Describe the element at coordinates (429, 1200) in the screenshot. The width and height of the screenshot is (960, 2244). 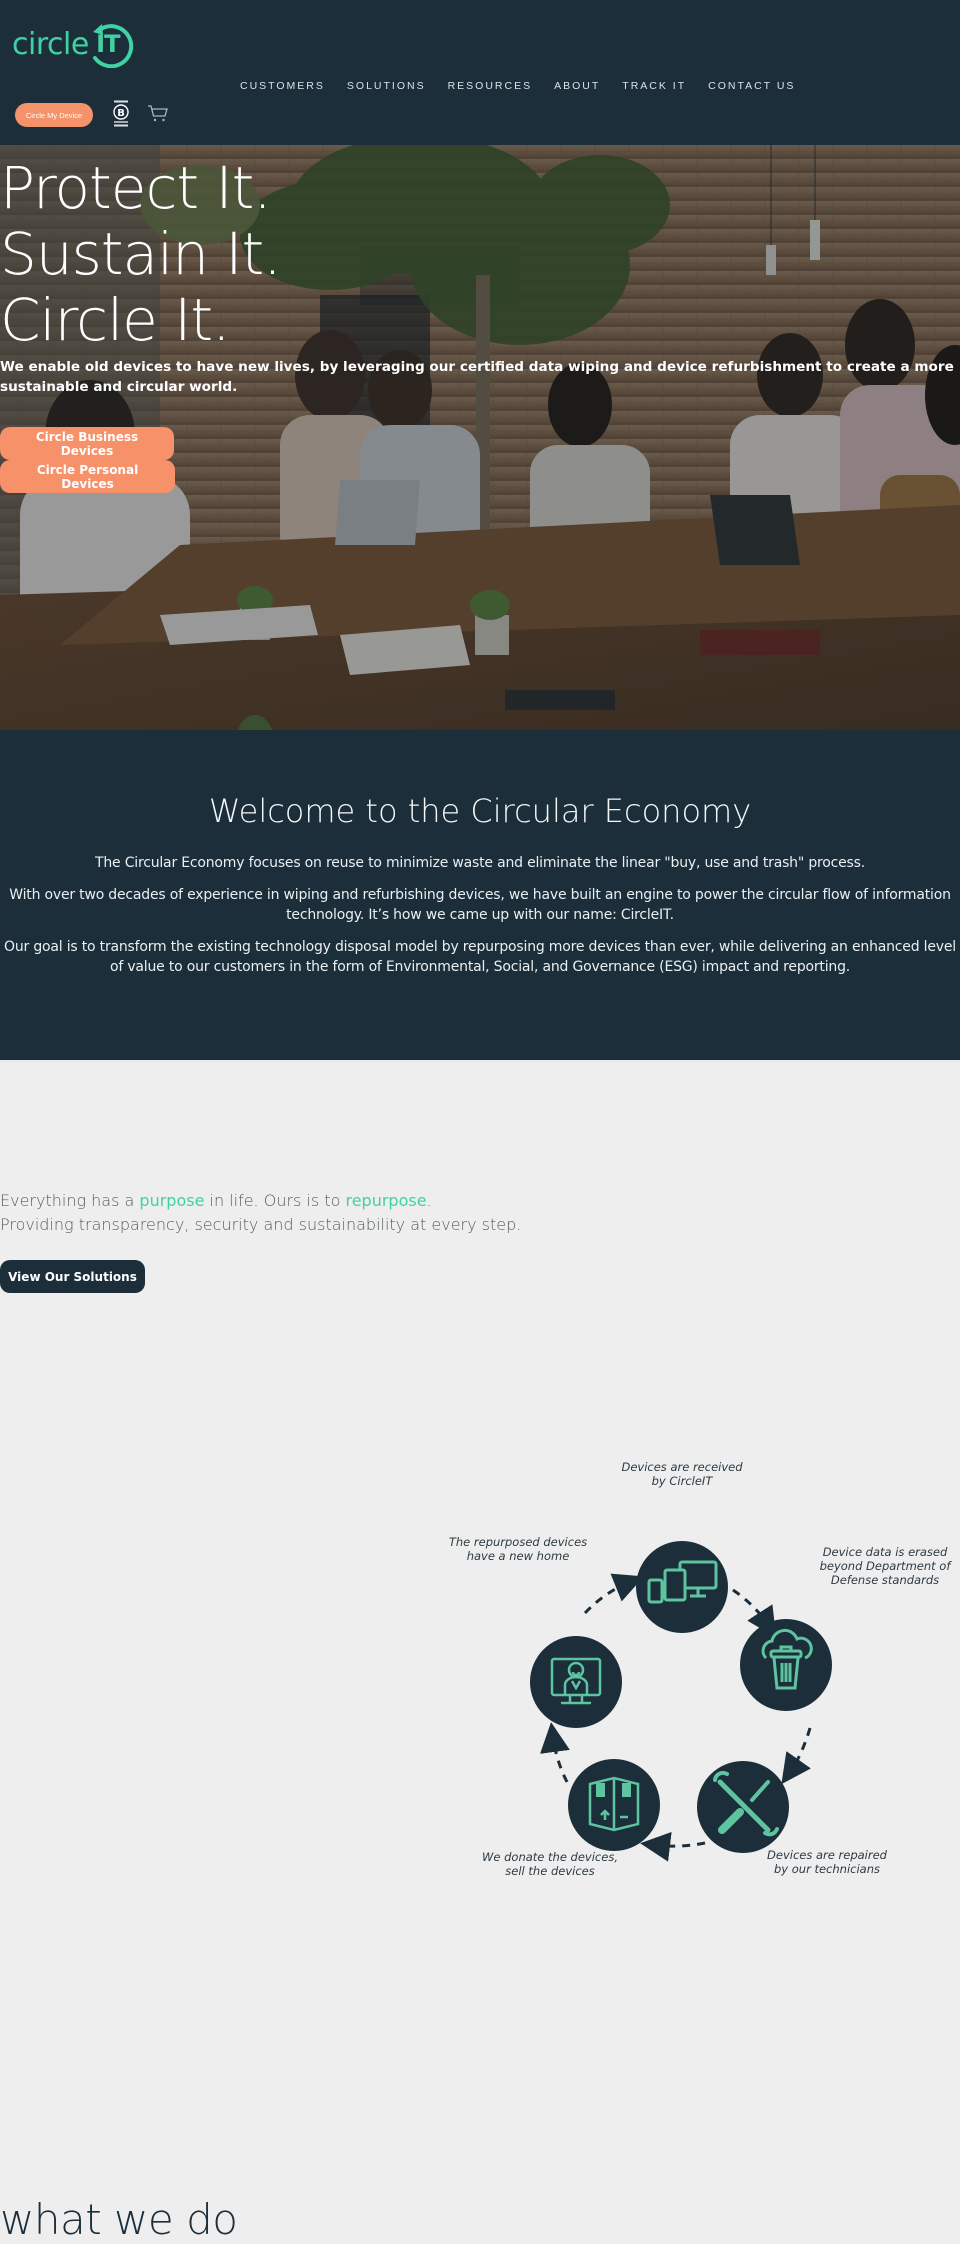
I see `tagline-text: .` at that location.